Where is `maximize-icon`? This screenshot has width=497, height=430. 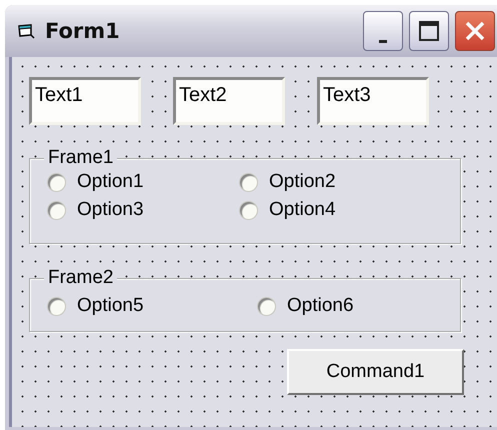
maximize-icon is located at coordinates (429, 31).